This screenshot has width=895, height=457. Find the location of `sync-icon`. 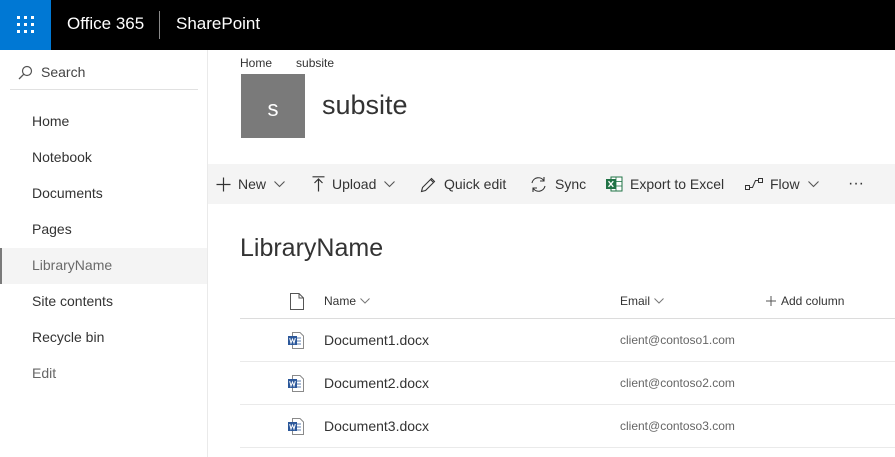

sync-icon is located at coordinates (538, 184).